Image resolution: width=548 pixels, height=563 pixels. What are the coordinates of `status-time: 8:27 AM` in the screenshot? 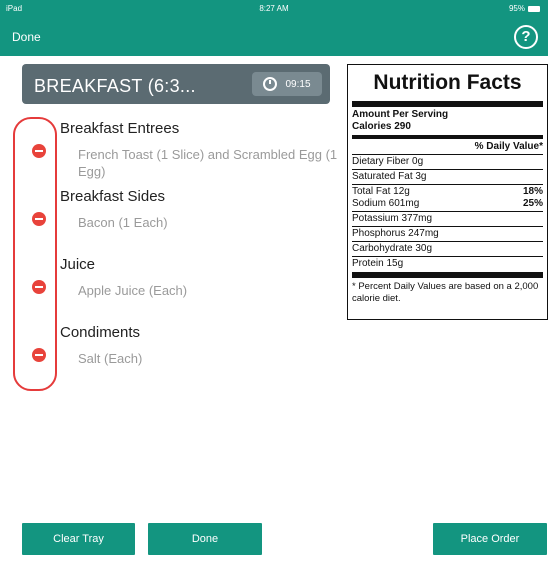 It's located at (274, 8).